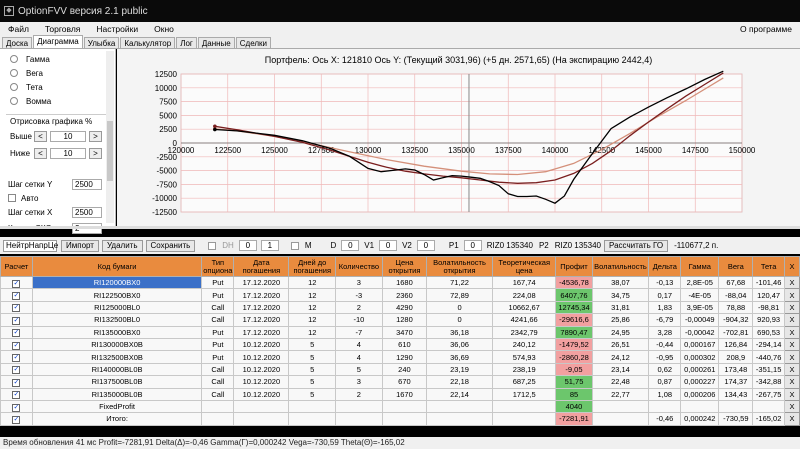 This screenshot has width=800, height=449. What do you see at coordinates (110, 151) in the screenshot?
I see `scrollbar-thumb` at bounding box center [110, 151].